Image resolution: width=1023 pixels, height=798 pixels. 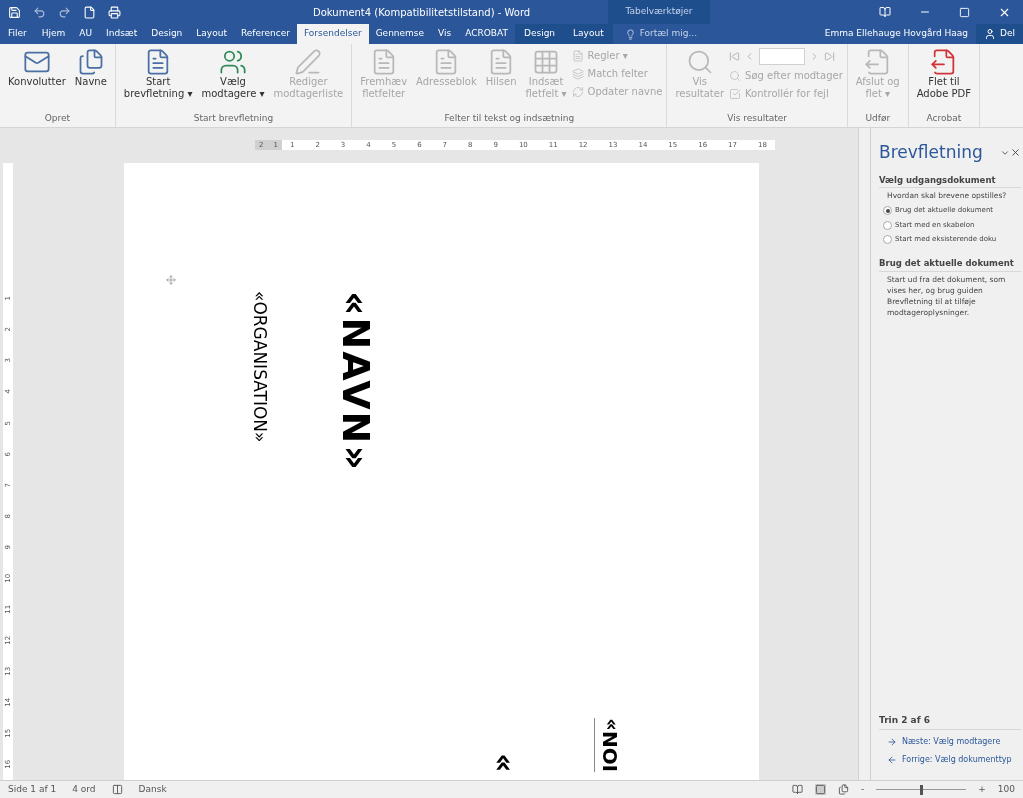 What do you see at coordinates (735, 56) in the screenshot?
I see `first-record-icon` at bounding box center [735, 56].